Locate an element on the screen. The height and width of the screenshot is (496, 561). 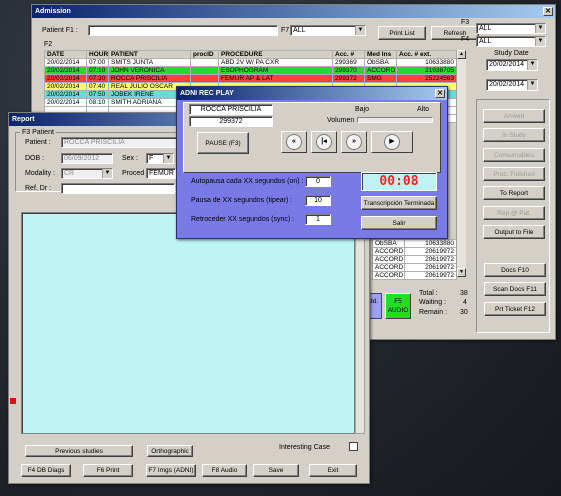
total-value: 38 is located at coordinates (464, 293).